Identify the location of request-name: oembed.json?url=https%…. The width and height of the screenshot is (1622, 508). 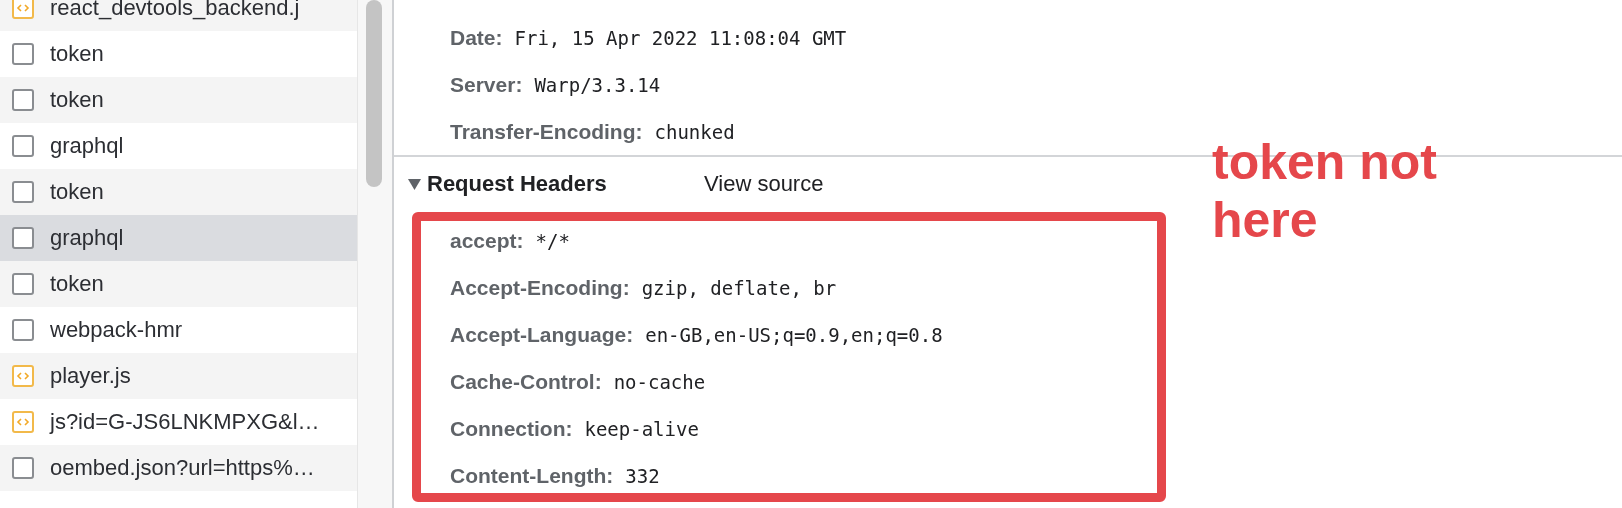
(182, 468).